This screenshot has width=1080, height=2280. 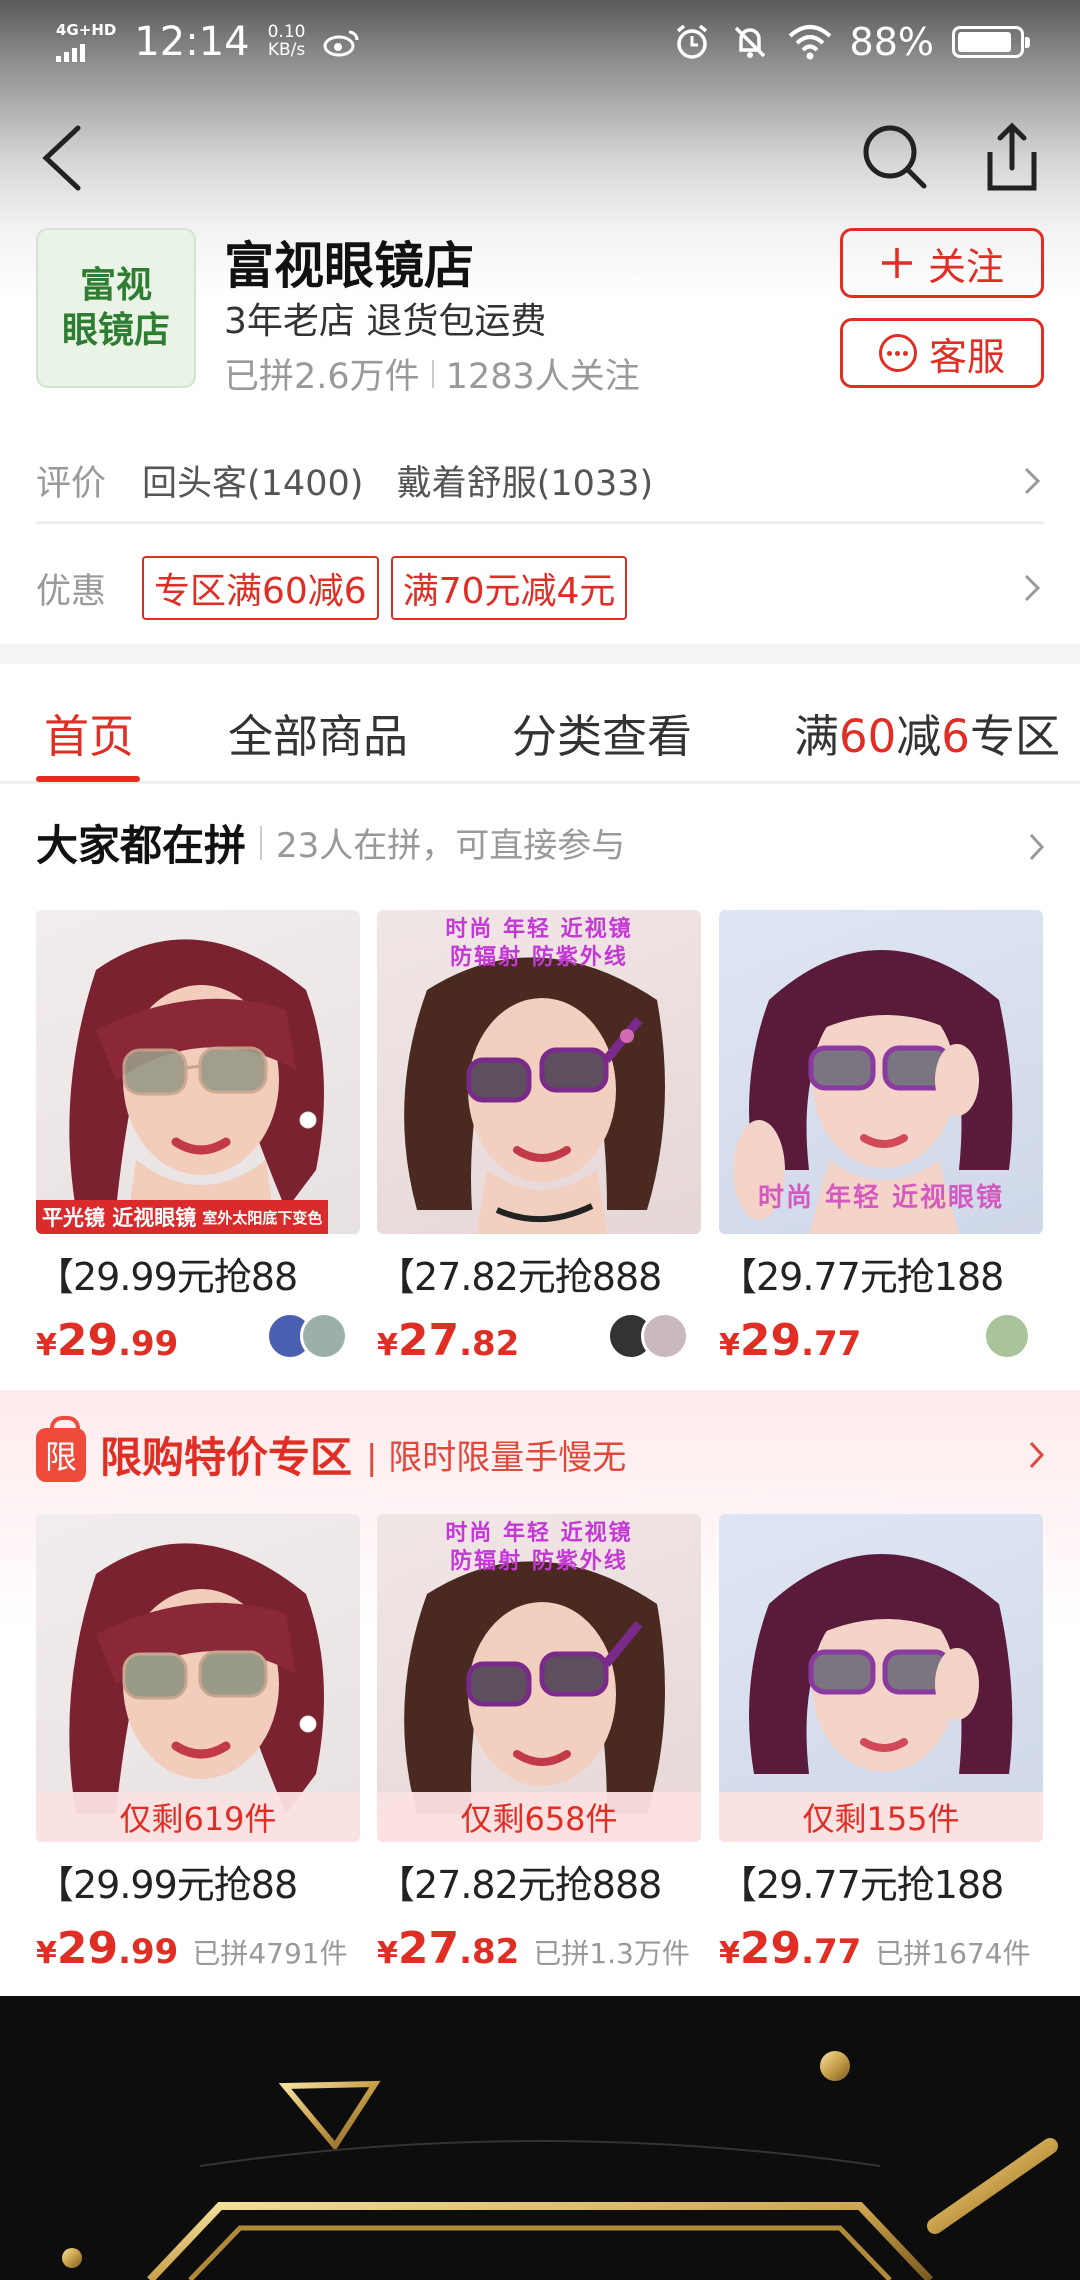 I want to click on group-buy-header: 大家都在拼 23人在拼，可直接参与, so click(x=330, y=842).